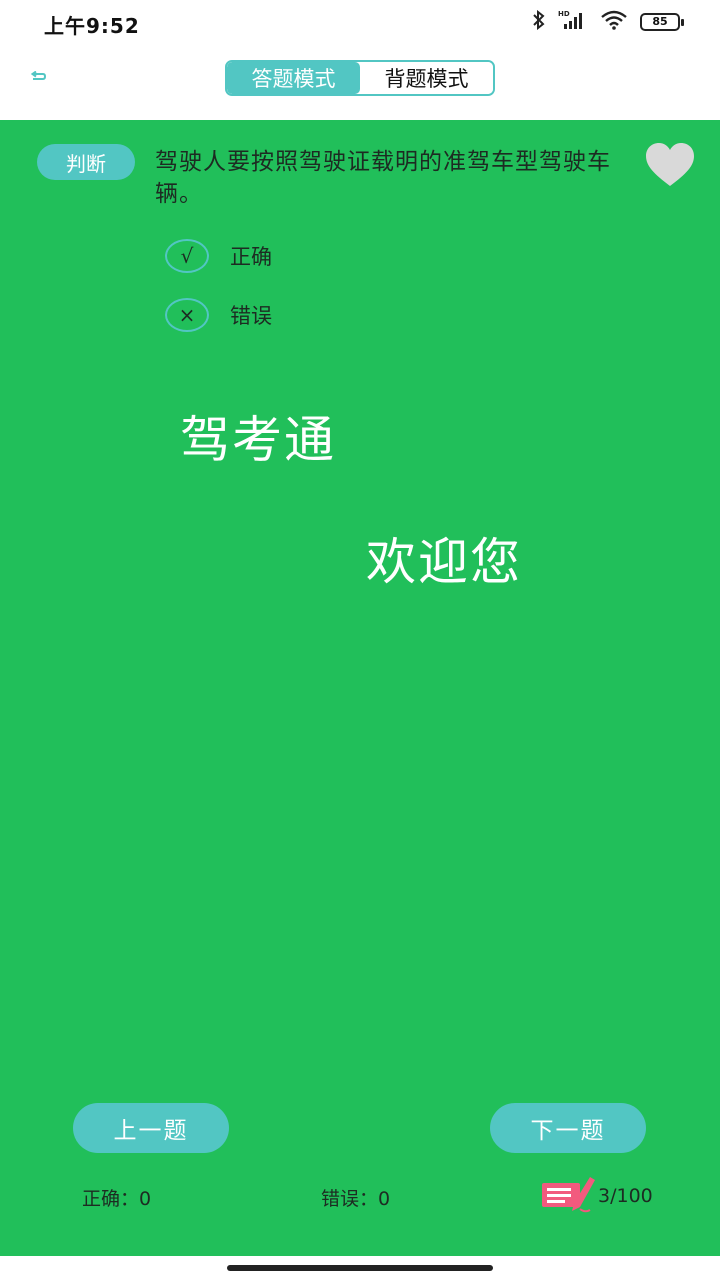 This screenshot has height=1280, width=720. What do you see at coordinates (564, 14) in the screenshot?
I see `svg-text: HD` at bounding box center [564, 14].